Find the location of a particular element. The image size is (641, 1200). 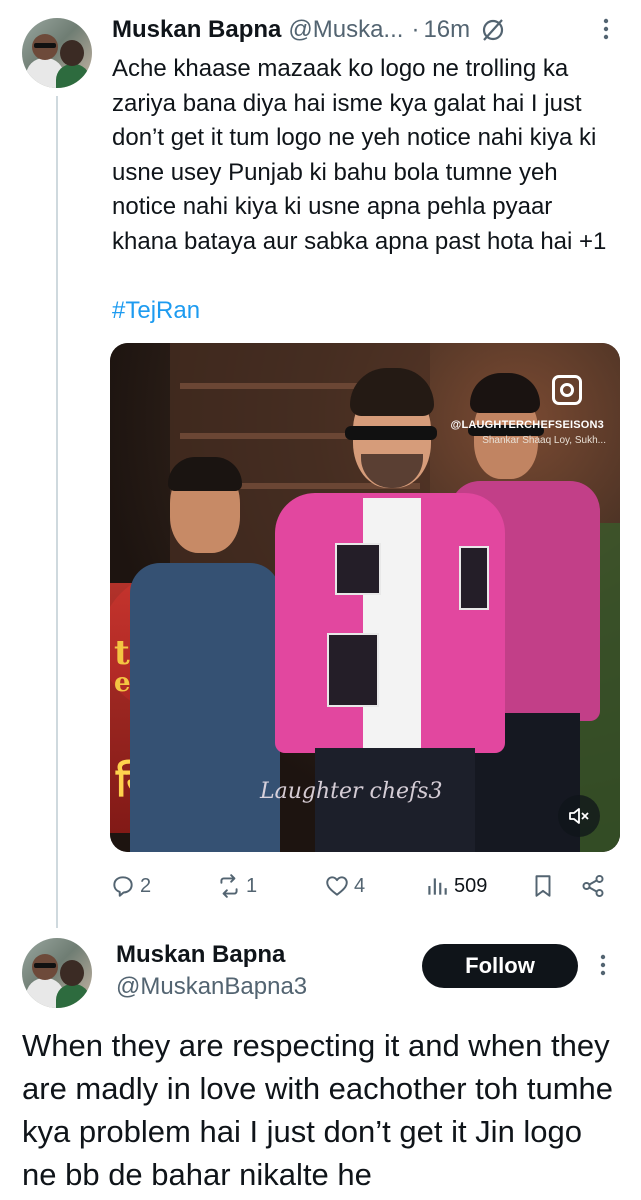

reply-author-handle: @MuskanBapna3 is located at coordinates (211, 987).